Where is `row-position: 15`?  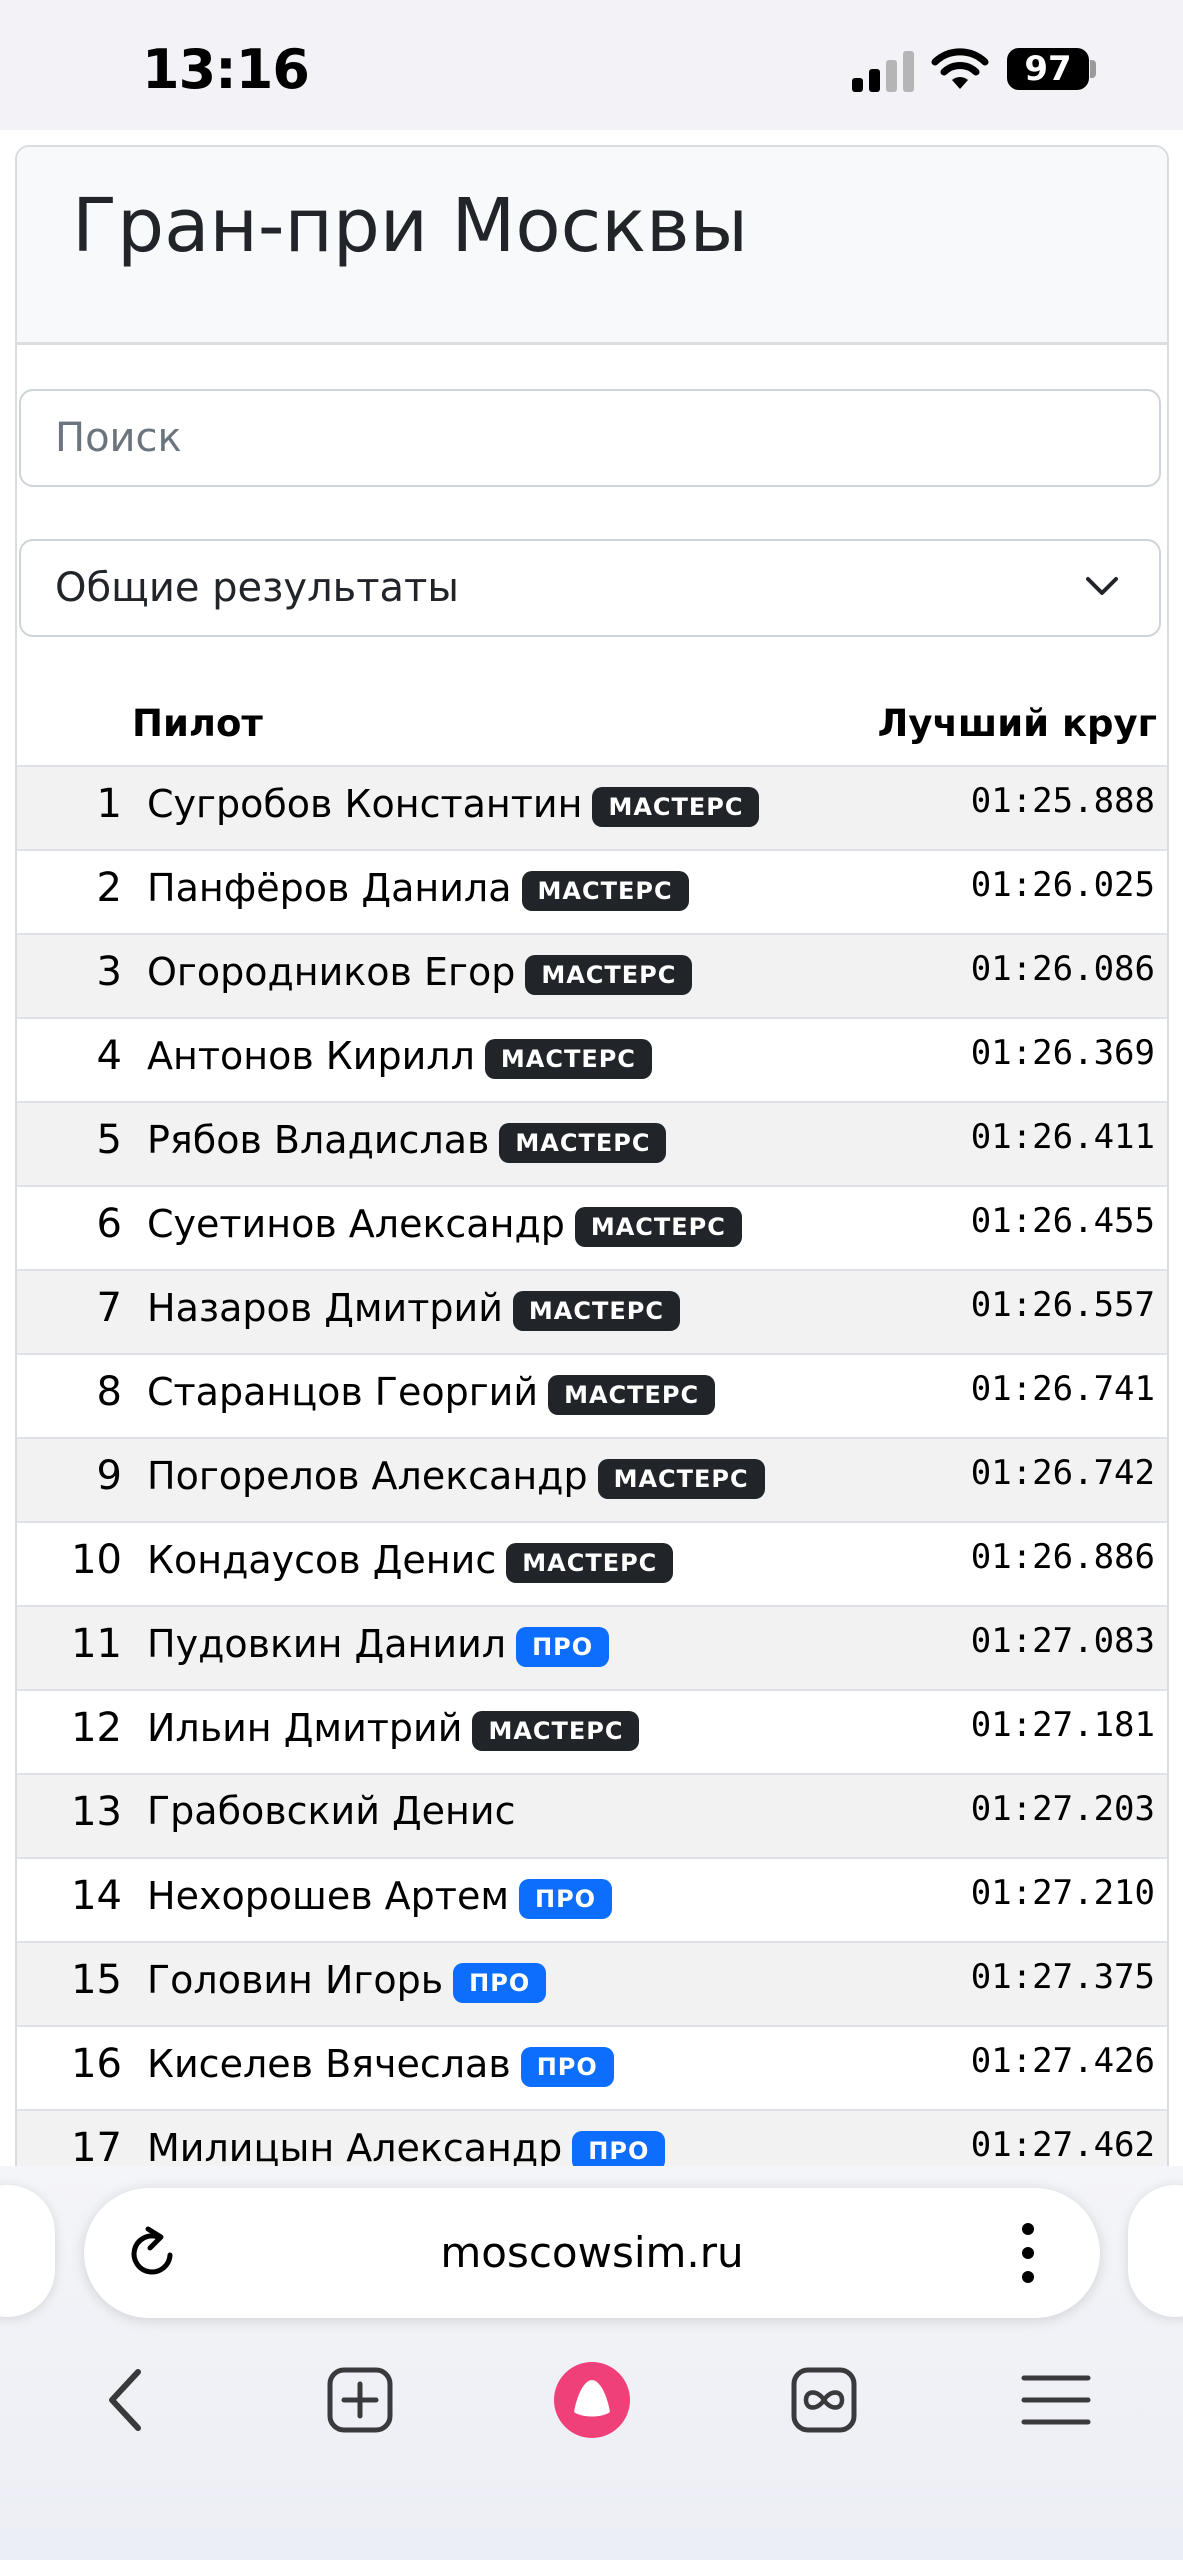
row-position: 15 is located at coordinates (96, 1980).